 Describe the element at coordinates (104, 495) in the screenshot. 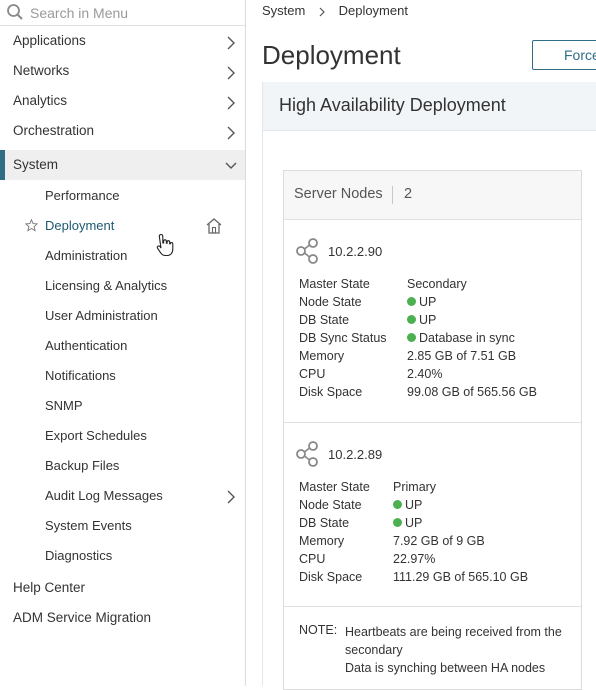

I see `sub-label: Audit Log Messages` at that location.